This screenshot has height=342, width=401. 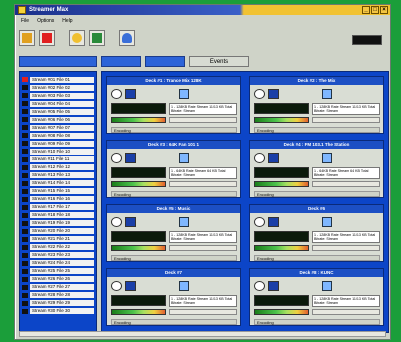 I want to click on channel-item: Stream #05 File 05, so click(x=58, y=111).